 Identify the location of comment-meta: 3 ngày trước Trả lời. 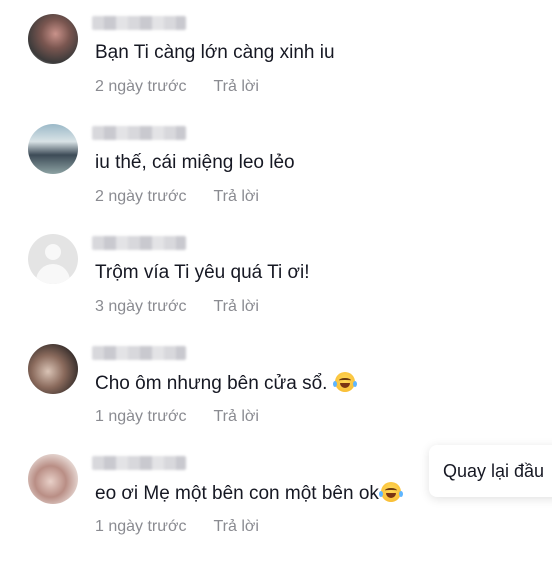
(177, 307).